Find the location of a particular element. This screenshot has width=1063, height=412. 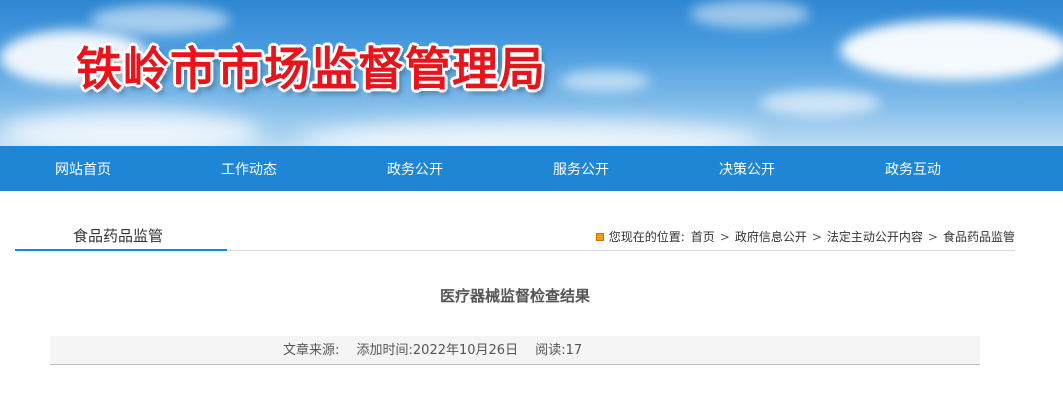

article-read-count: 阅读:17 is located at coordinates (559, 350).